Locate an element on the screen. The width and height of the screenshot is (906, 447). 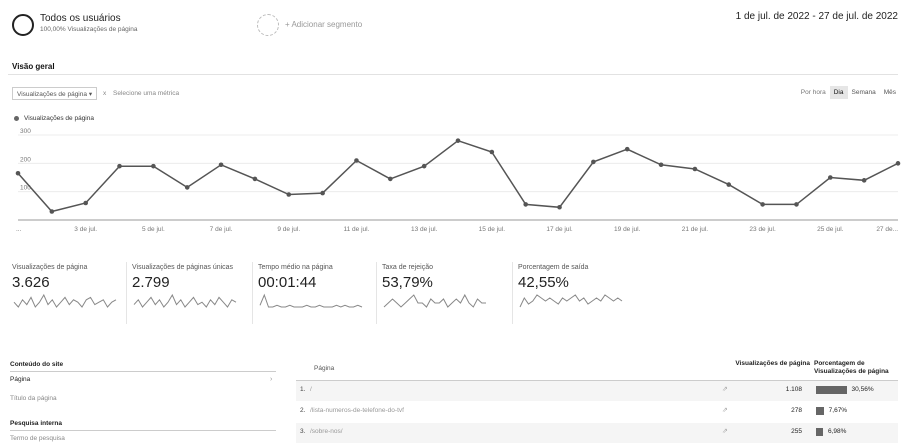
row-page-link: / is located at coordinates (311, 389).